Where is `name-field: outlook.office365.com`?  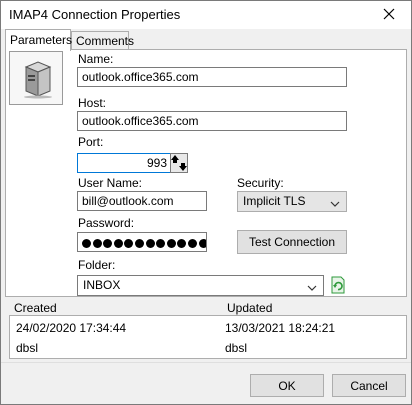 name-field: outlook.office365.com is located at coordinates (212, 77).